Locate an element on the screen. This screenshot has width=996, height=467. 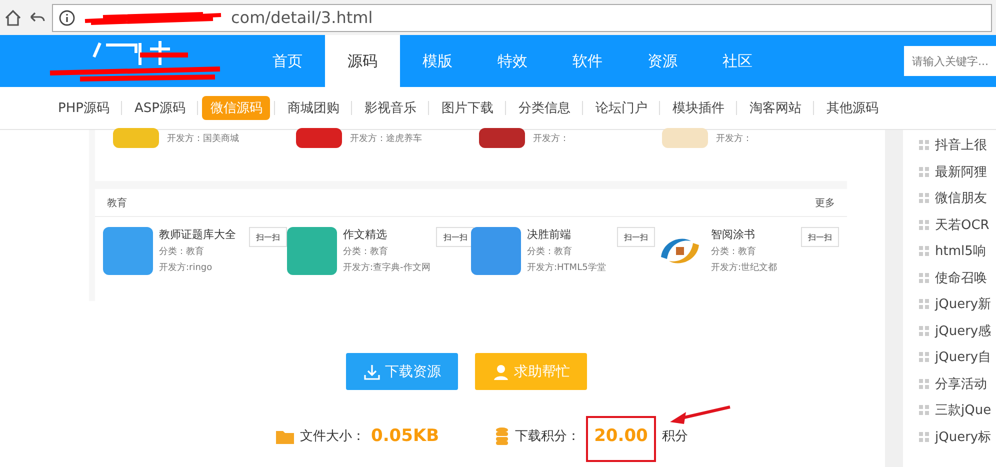
points-unit: 积分 is located at coordinates (675, 436).